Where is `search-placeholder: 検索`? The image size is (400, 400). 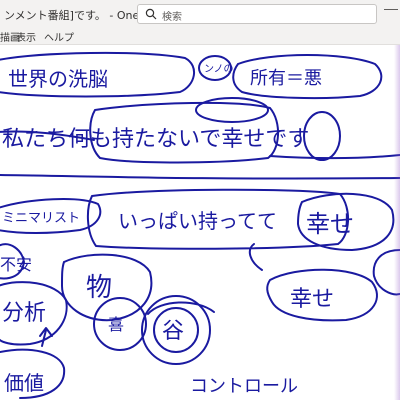 search-placeholder: 検索 is located at coordinates (172, 17).